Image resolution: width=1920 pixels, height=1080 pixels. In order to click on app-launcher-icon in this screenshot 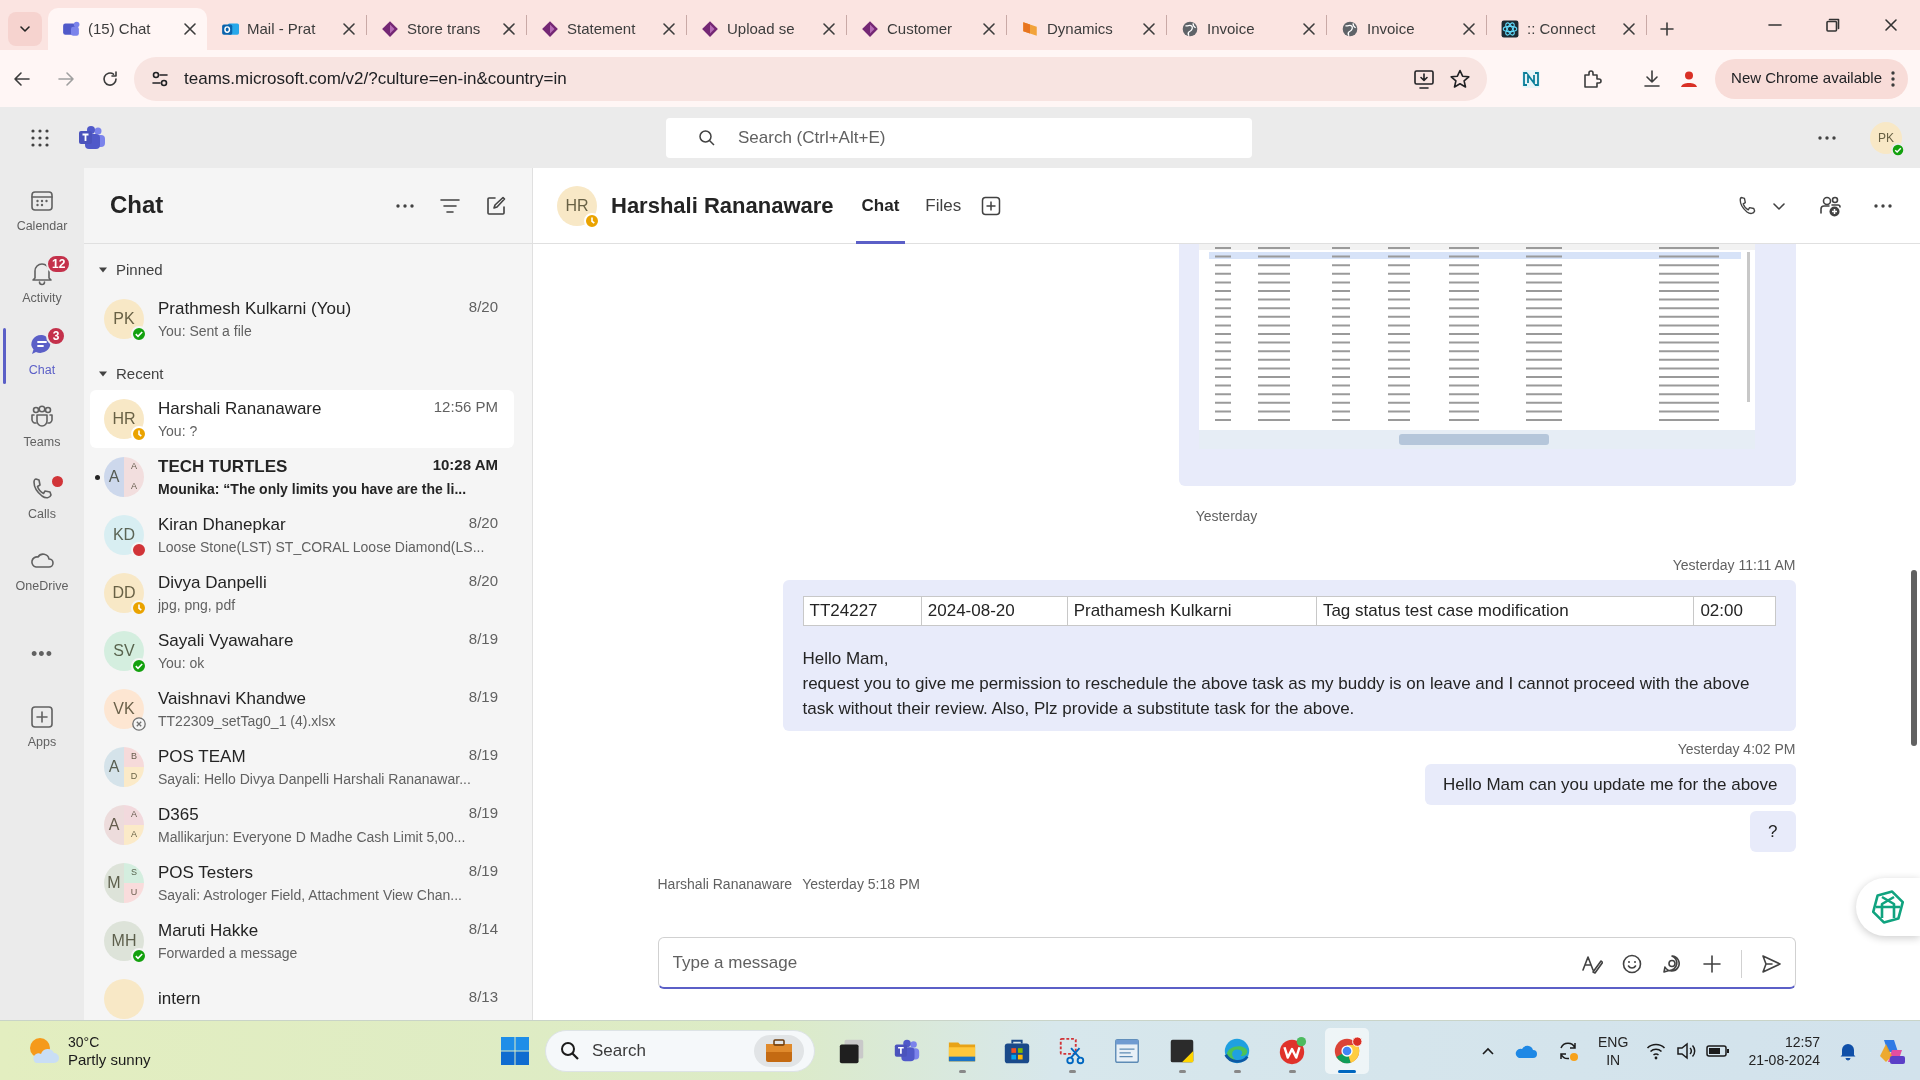, I will do `click(40, 137)`.